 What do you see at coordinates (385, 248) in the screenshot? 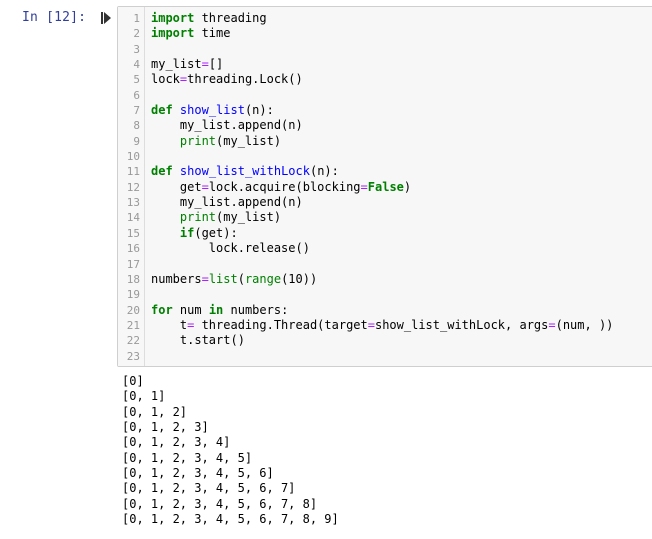
I see `code-line: 16 lock.release()` at bounding box center [385, 248].